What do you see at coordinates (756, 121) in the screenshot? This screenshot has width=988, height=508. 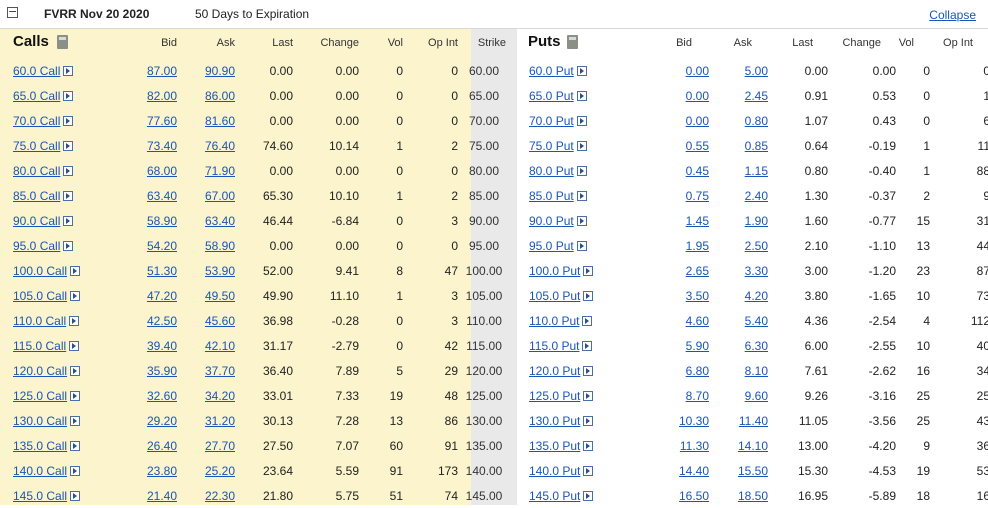 I see `put-ask-link: 0.80` at bounding box center [756, 121].